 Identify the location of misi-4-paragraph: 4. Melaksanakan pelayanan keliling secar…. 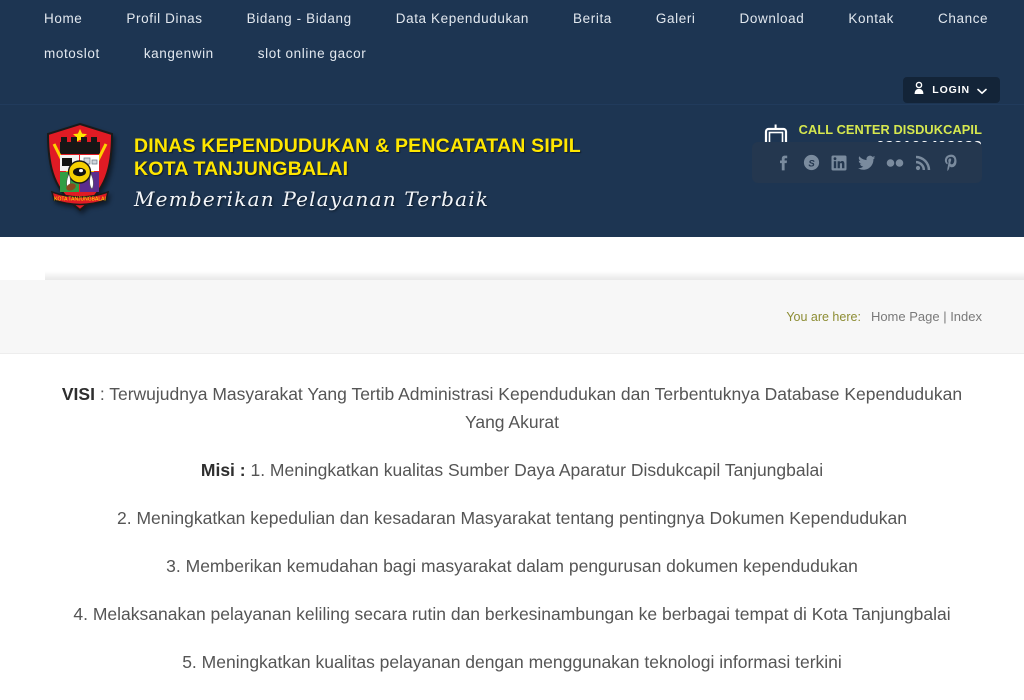
(512, 614).